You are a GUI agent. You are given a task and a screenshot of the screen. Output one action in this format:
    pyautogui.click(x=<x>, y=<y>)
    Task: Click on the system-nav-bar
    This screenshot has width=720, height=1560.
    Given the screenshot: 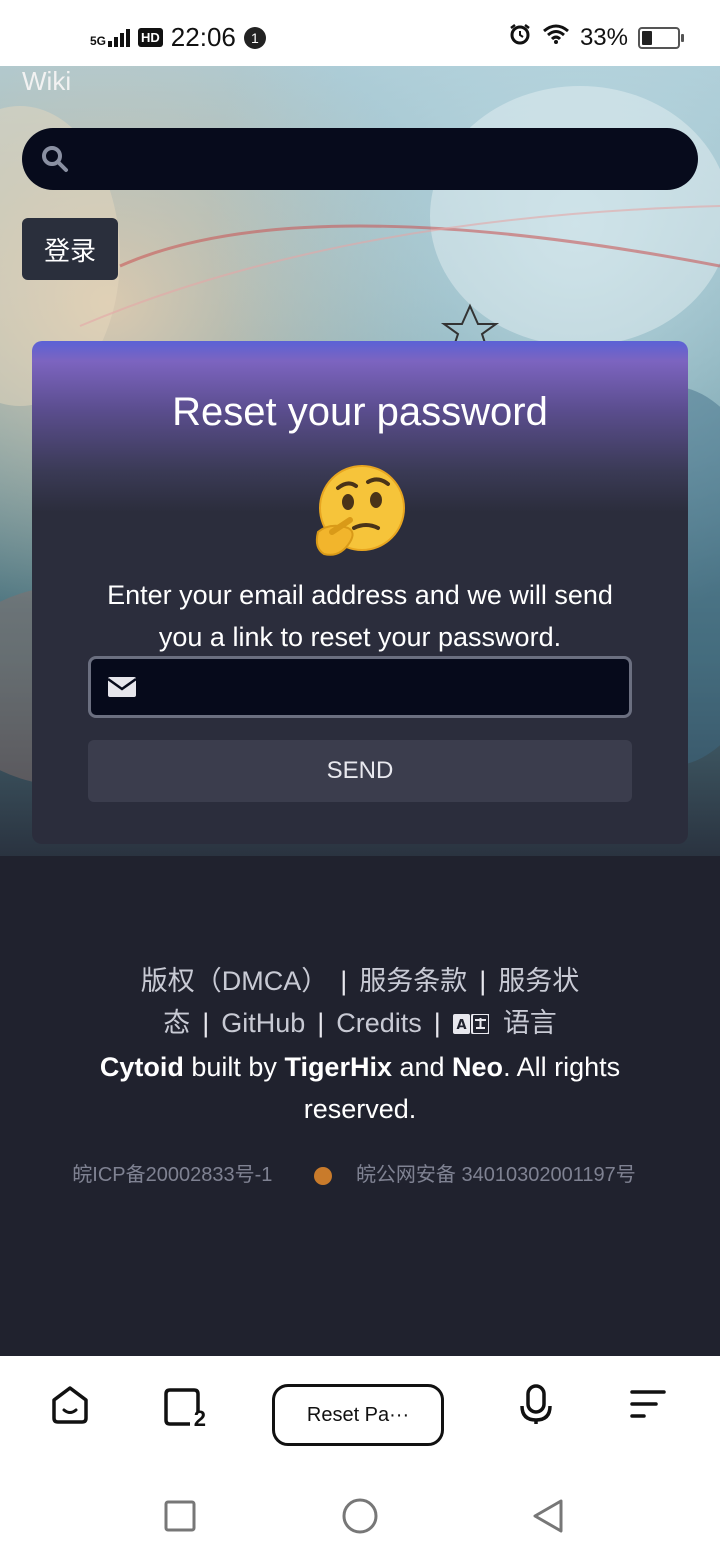 What is the action you would take?
    pyautogui.click(x=360, y=1518)
    